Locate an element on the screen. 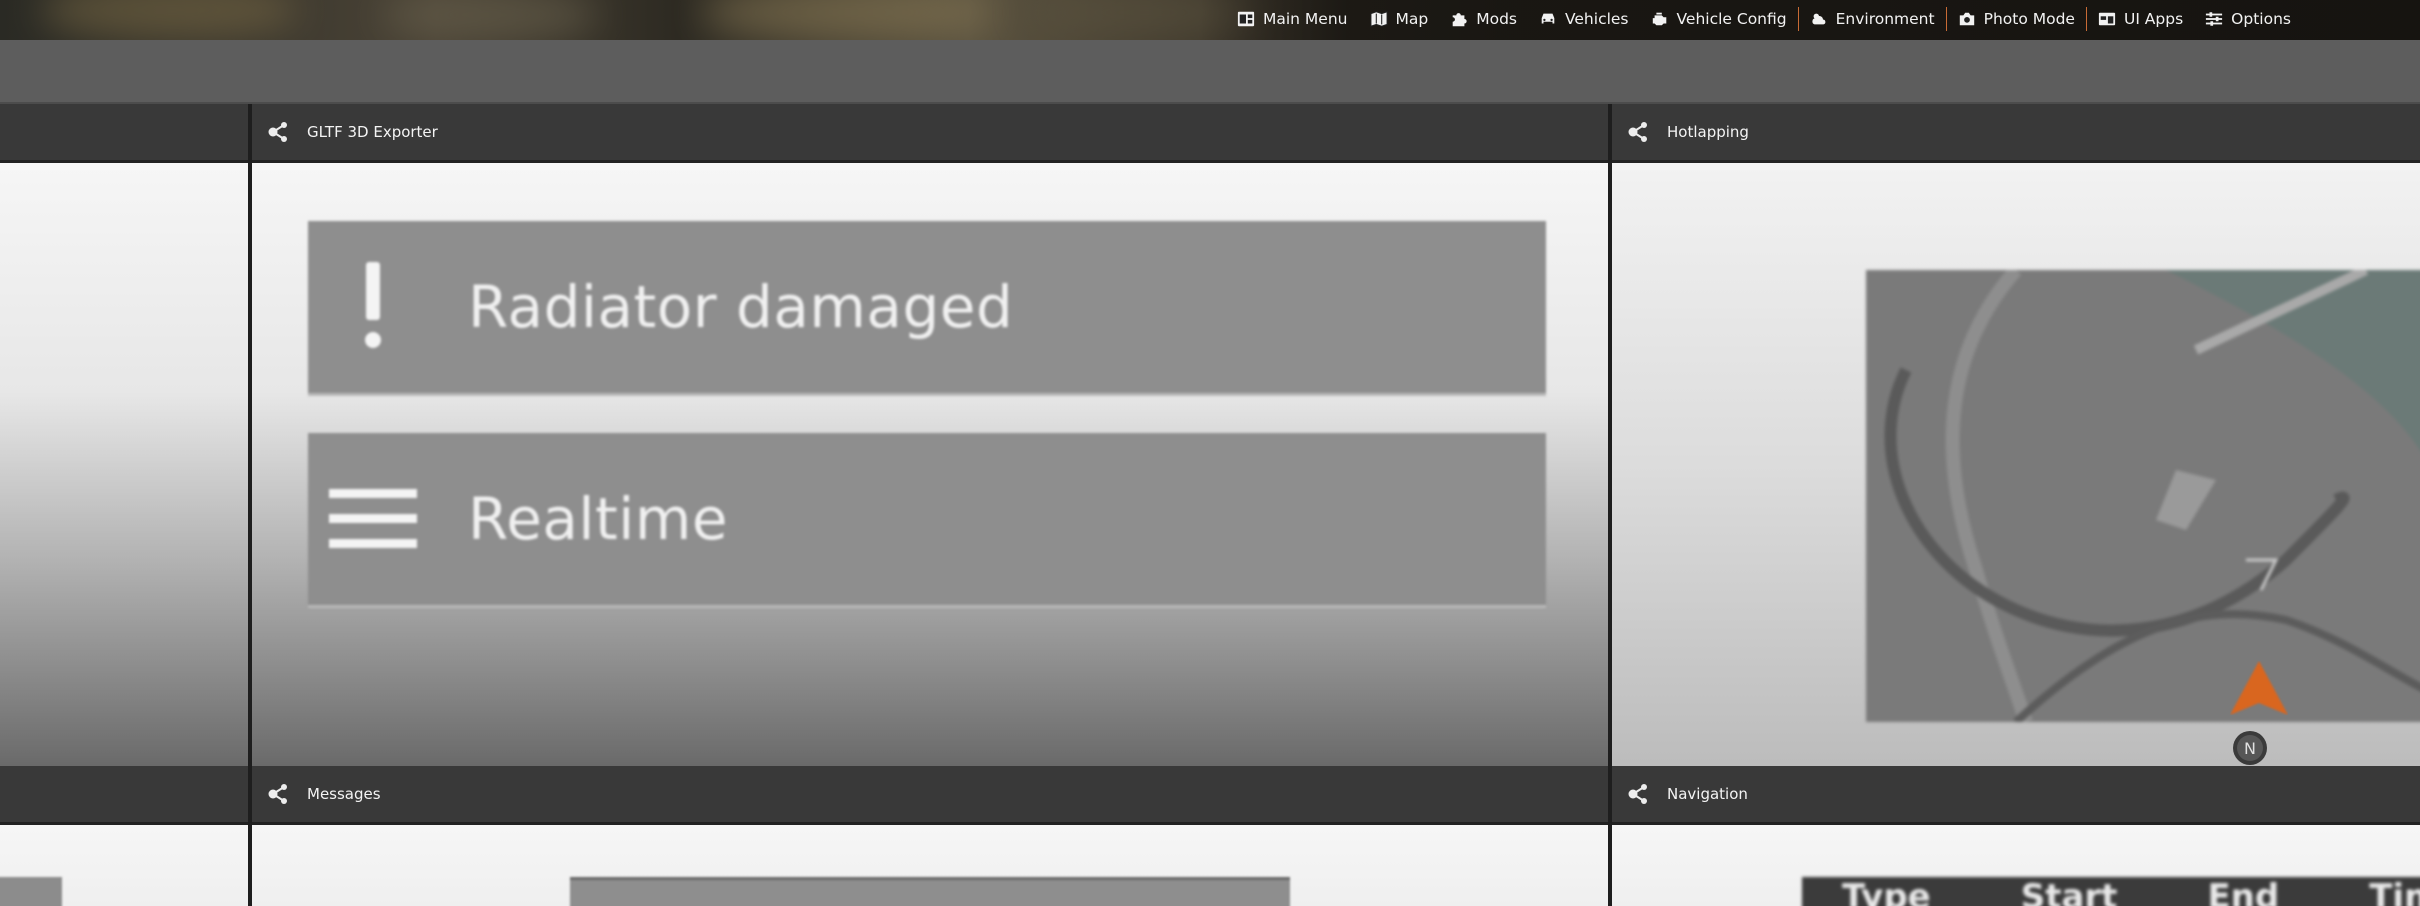 The height and width of the screenshot is (906, 2420). svg-text: N is located at coordinates (2250, 748).